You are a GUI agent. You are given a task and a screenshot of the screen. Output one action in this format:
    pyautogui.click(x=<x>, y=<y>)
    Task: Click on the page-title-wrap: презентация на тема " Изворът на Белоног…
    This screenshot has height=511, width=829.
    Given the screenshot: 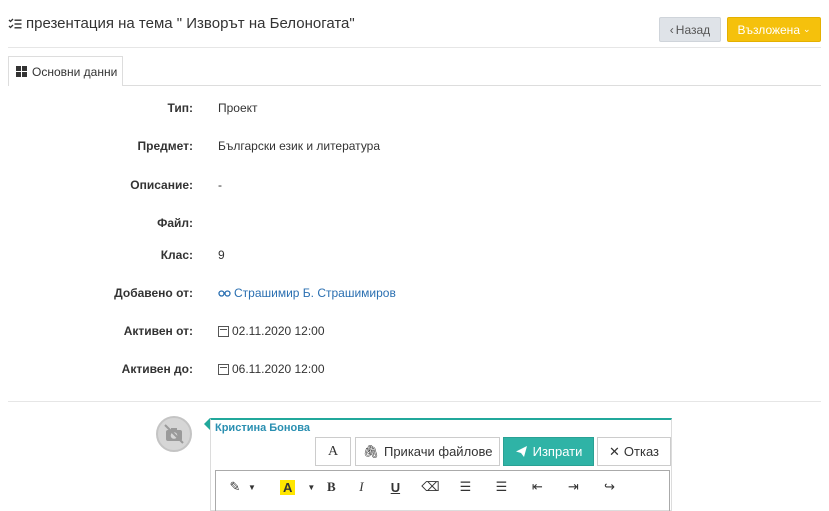 What is the action you would take?
    pyautogui.click(x=181, y=23)
    